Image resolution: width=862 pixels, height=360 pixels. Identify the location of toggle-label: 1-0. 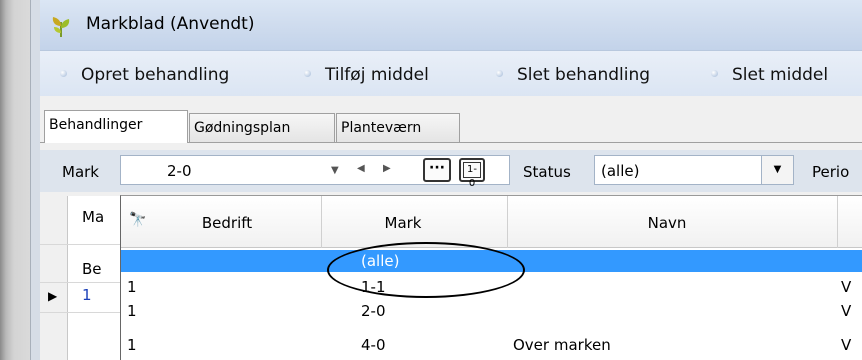
(472, 175).